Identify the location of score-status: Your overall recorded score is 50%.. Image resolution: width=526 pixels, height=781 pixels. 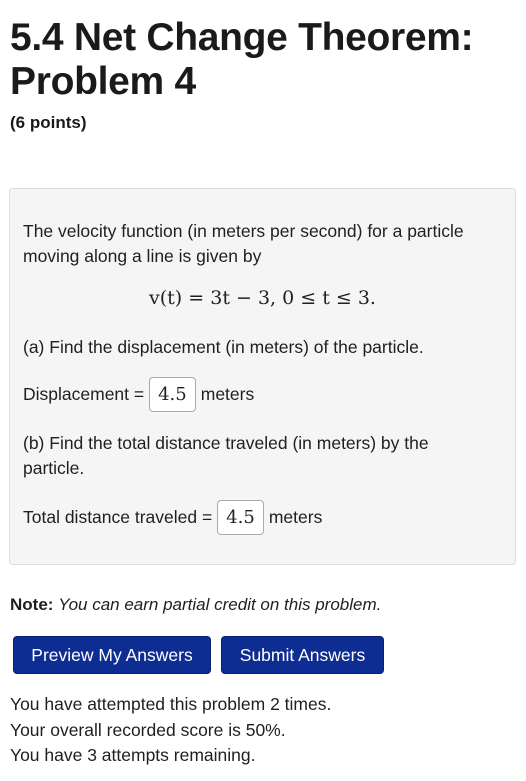
(148, 730).